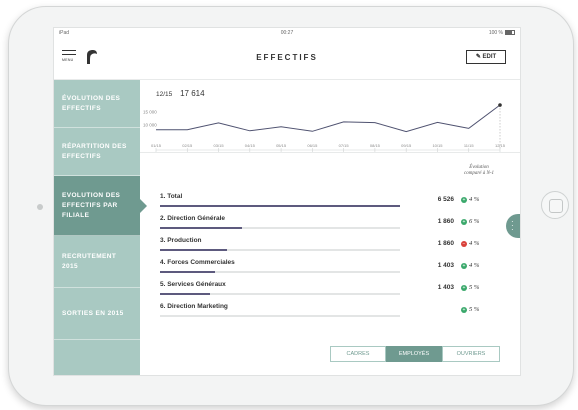  Describe the element at coordinates (445, 199) in the screenshot. I see `row-value: 6 526` at that location.